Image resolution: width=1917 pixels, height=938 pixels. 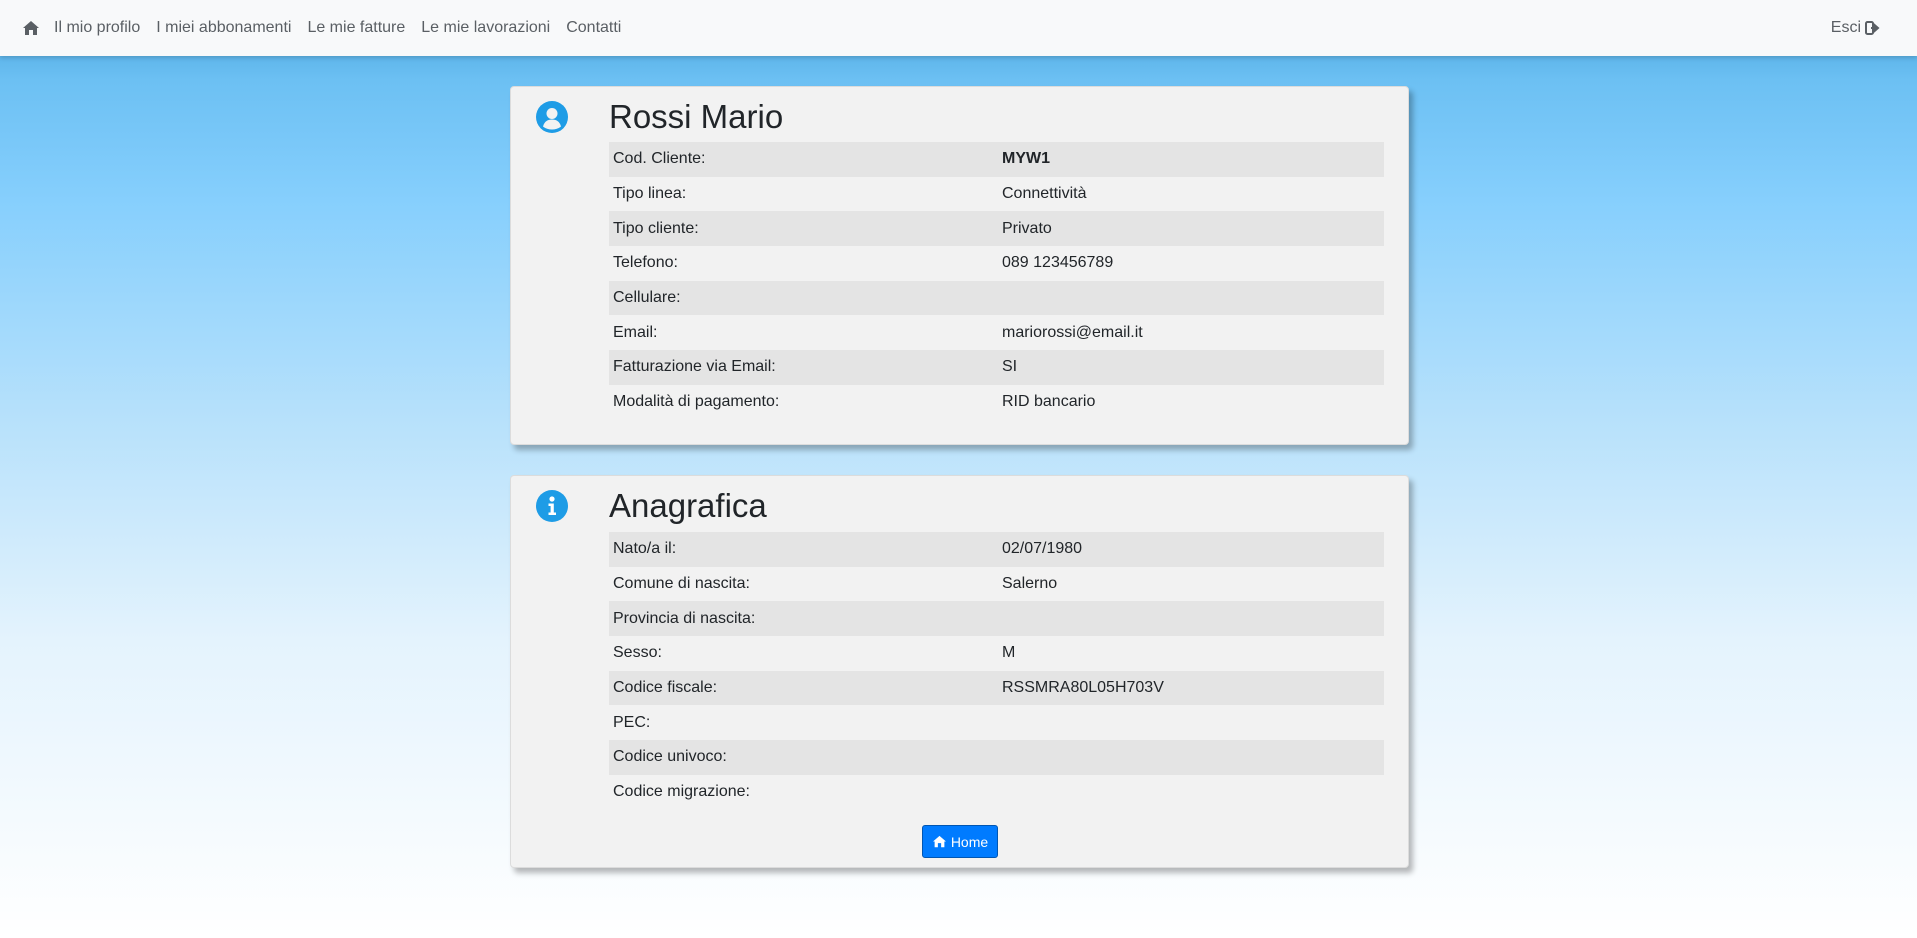 What do you see at coordinates (1191, 229) in the screenshot?
I see `row-value: Privato` at bounding box center [1191, 229].